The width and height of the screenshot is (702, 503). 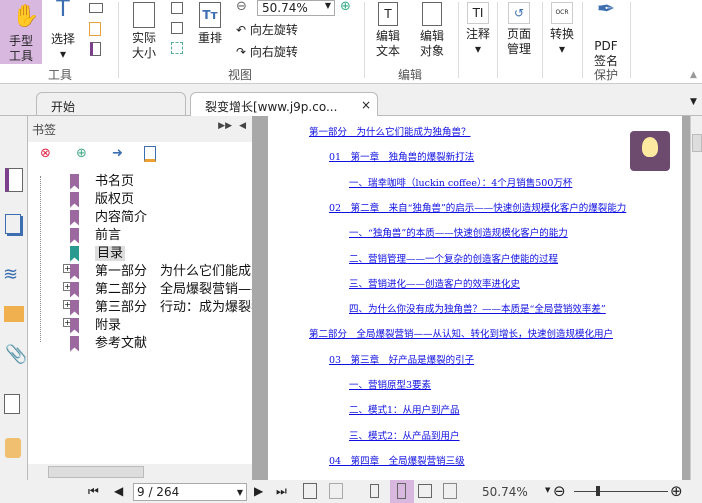 What do you see at coordinates (478, 29) in the screenshot?
I see `annotate-button: TI 注释 ▾` at bounding box center [478, 29].